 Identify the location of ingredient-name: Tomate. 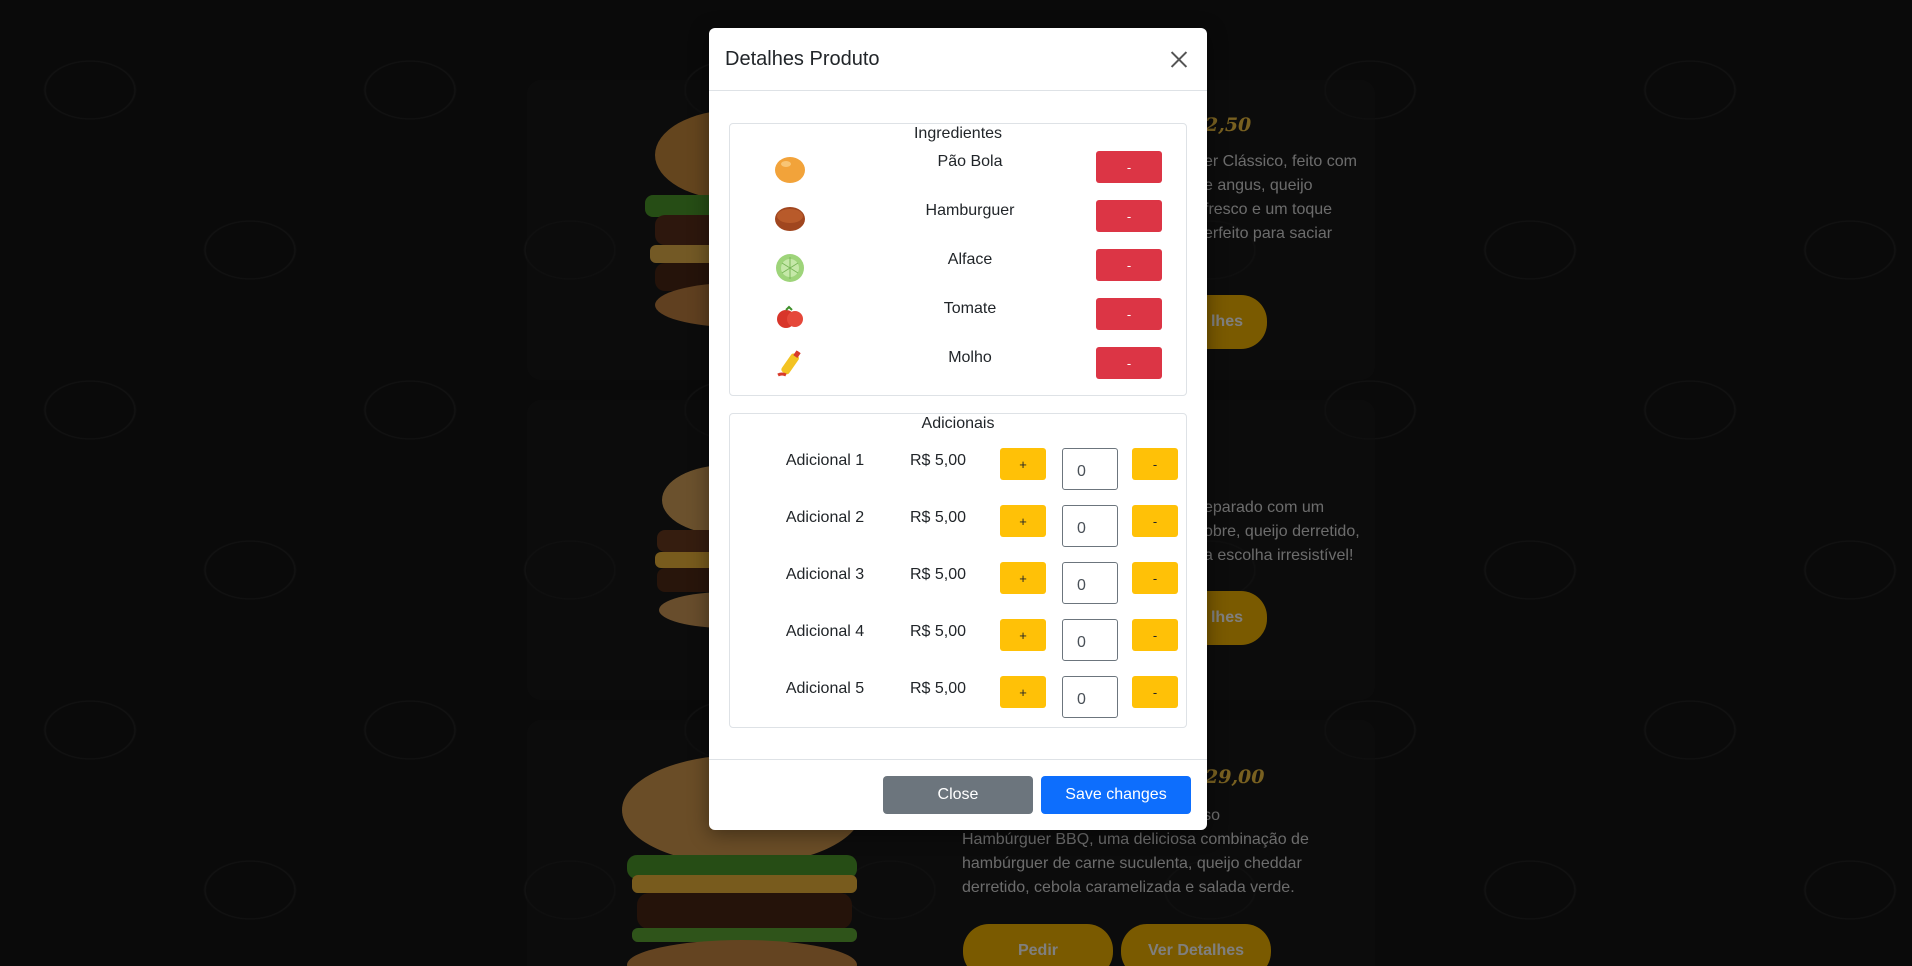
(970, 308).